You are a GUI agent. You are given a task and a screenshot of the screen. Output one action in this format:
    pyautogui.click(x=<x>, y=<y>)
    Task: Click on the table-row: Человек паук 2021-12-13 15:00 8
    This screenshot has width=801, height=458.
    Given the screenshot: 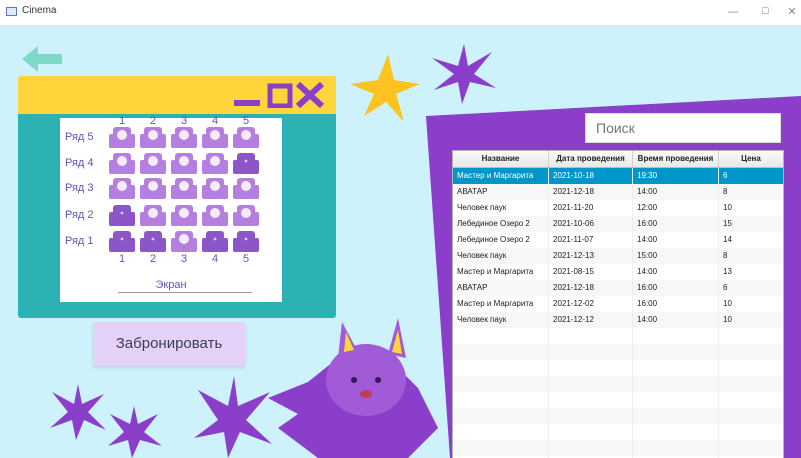 What is the action you would take?
    pyautogui.click(x=618, y=256)
    